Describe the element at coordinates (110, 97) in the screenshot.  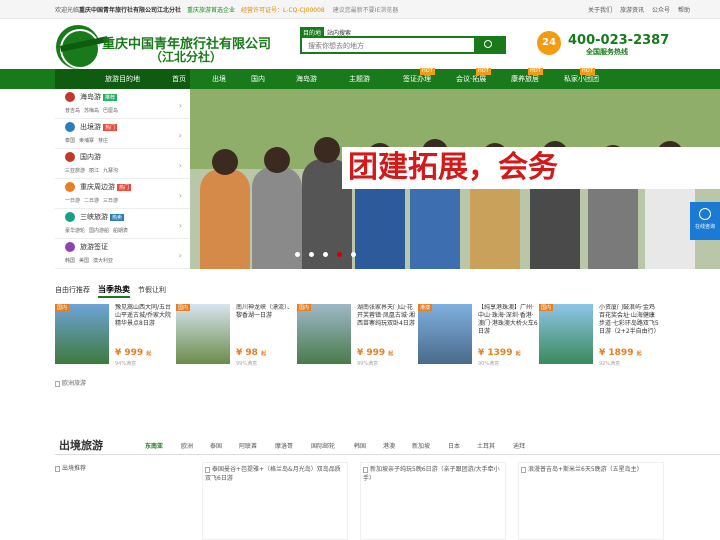
I see `category-badge: 推荐` at that location.